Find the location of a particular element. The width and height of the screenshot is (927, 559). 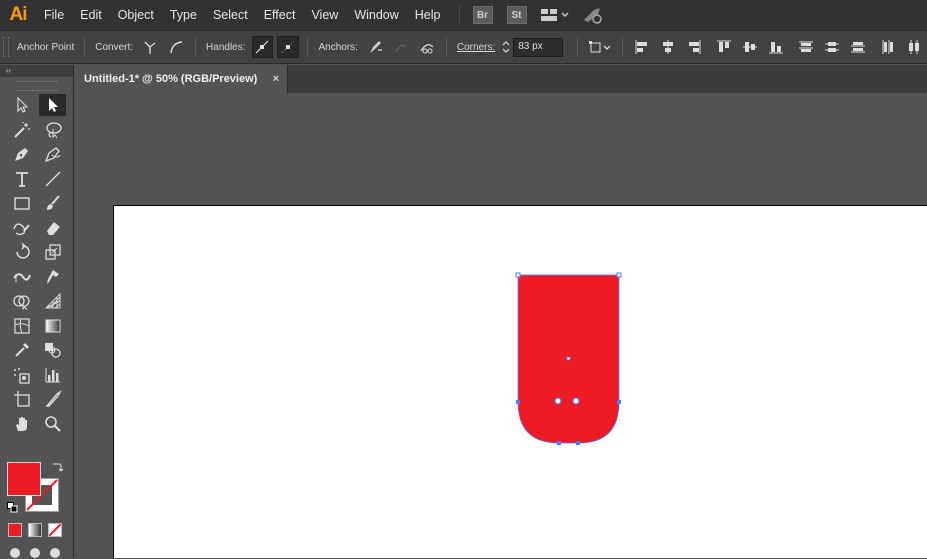

drawing-modes is located at coordinates (35, 552).